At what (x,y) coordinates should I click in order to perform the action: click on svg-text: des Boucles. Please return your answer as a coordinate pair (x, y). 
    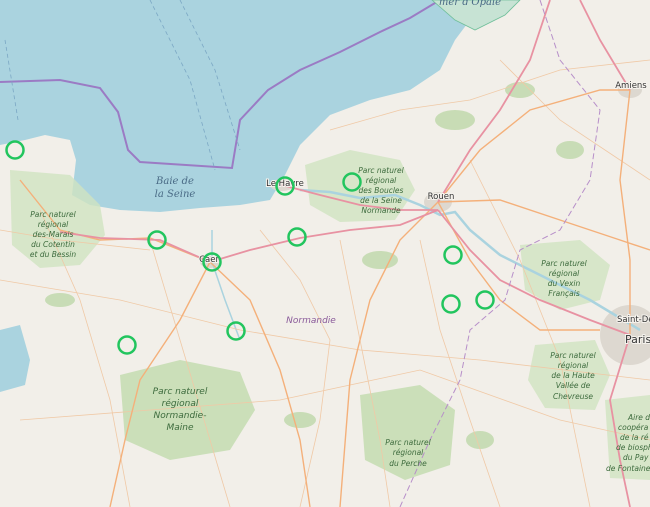
    Looking at the image, I should click on (381, 190).